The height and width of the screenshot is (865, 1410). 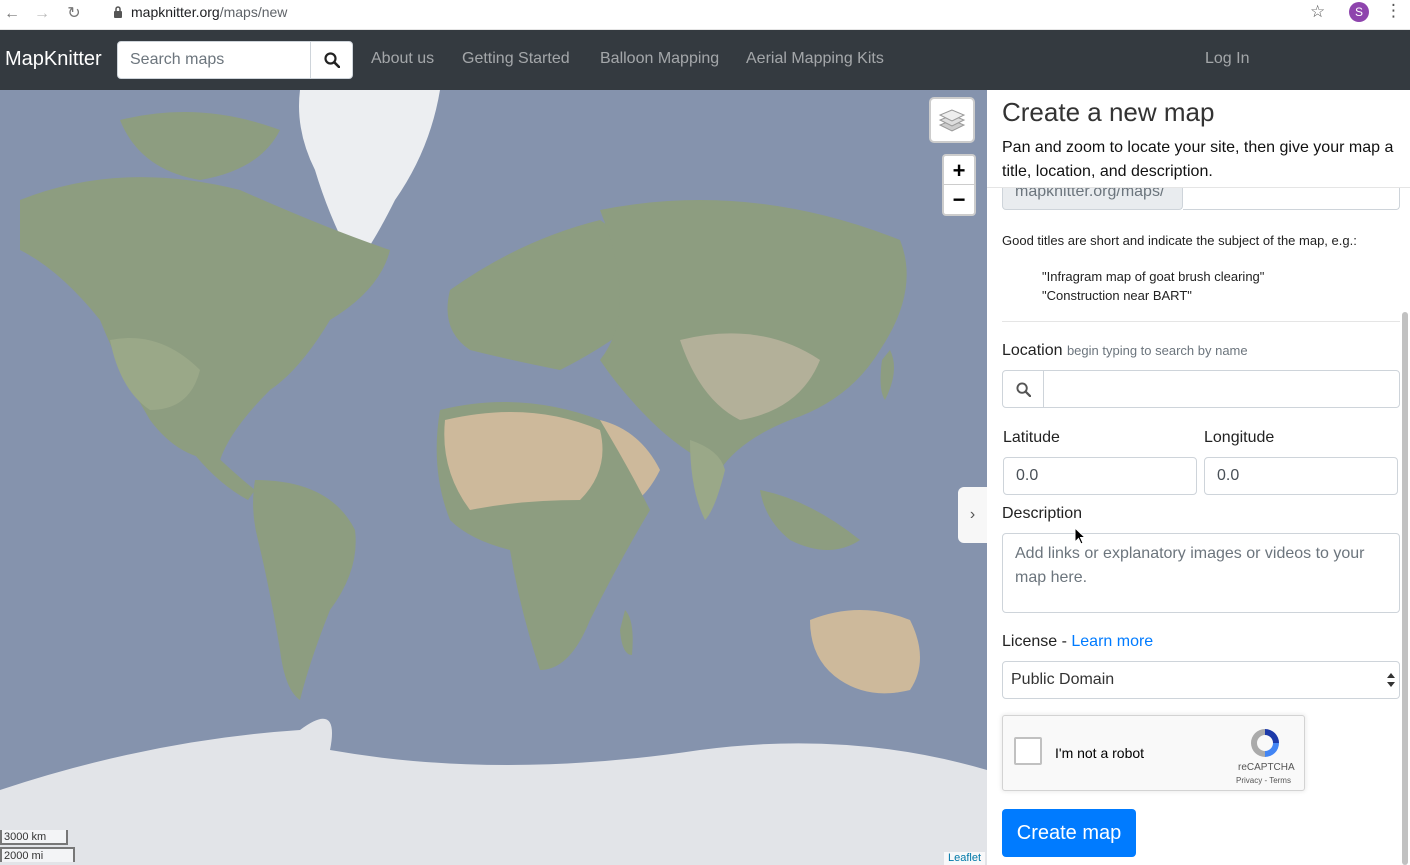 What do you see at coordinates (1227, 59) in the screenshot?
I see `login-link: Log In` at bounding box center [1227, 59].